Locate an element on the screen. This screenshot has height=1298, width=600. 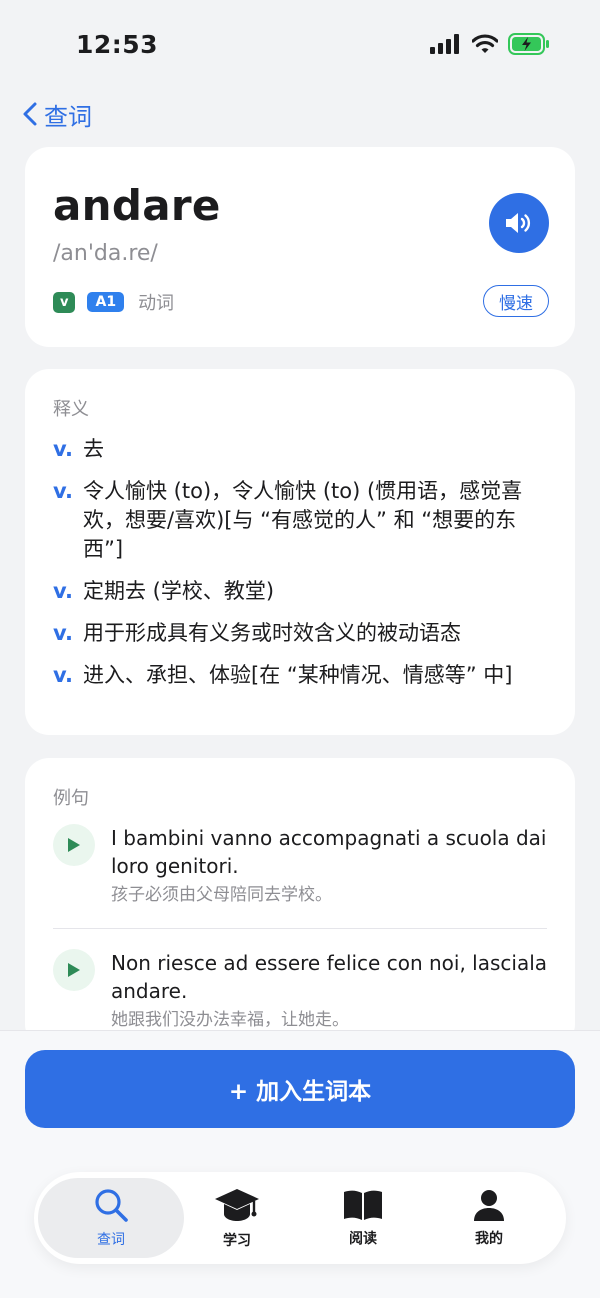
tab-bar: 查词 学习 阅读 我的 is located at coordinates (300, 1218).